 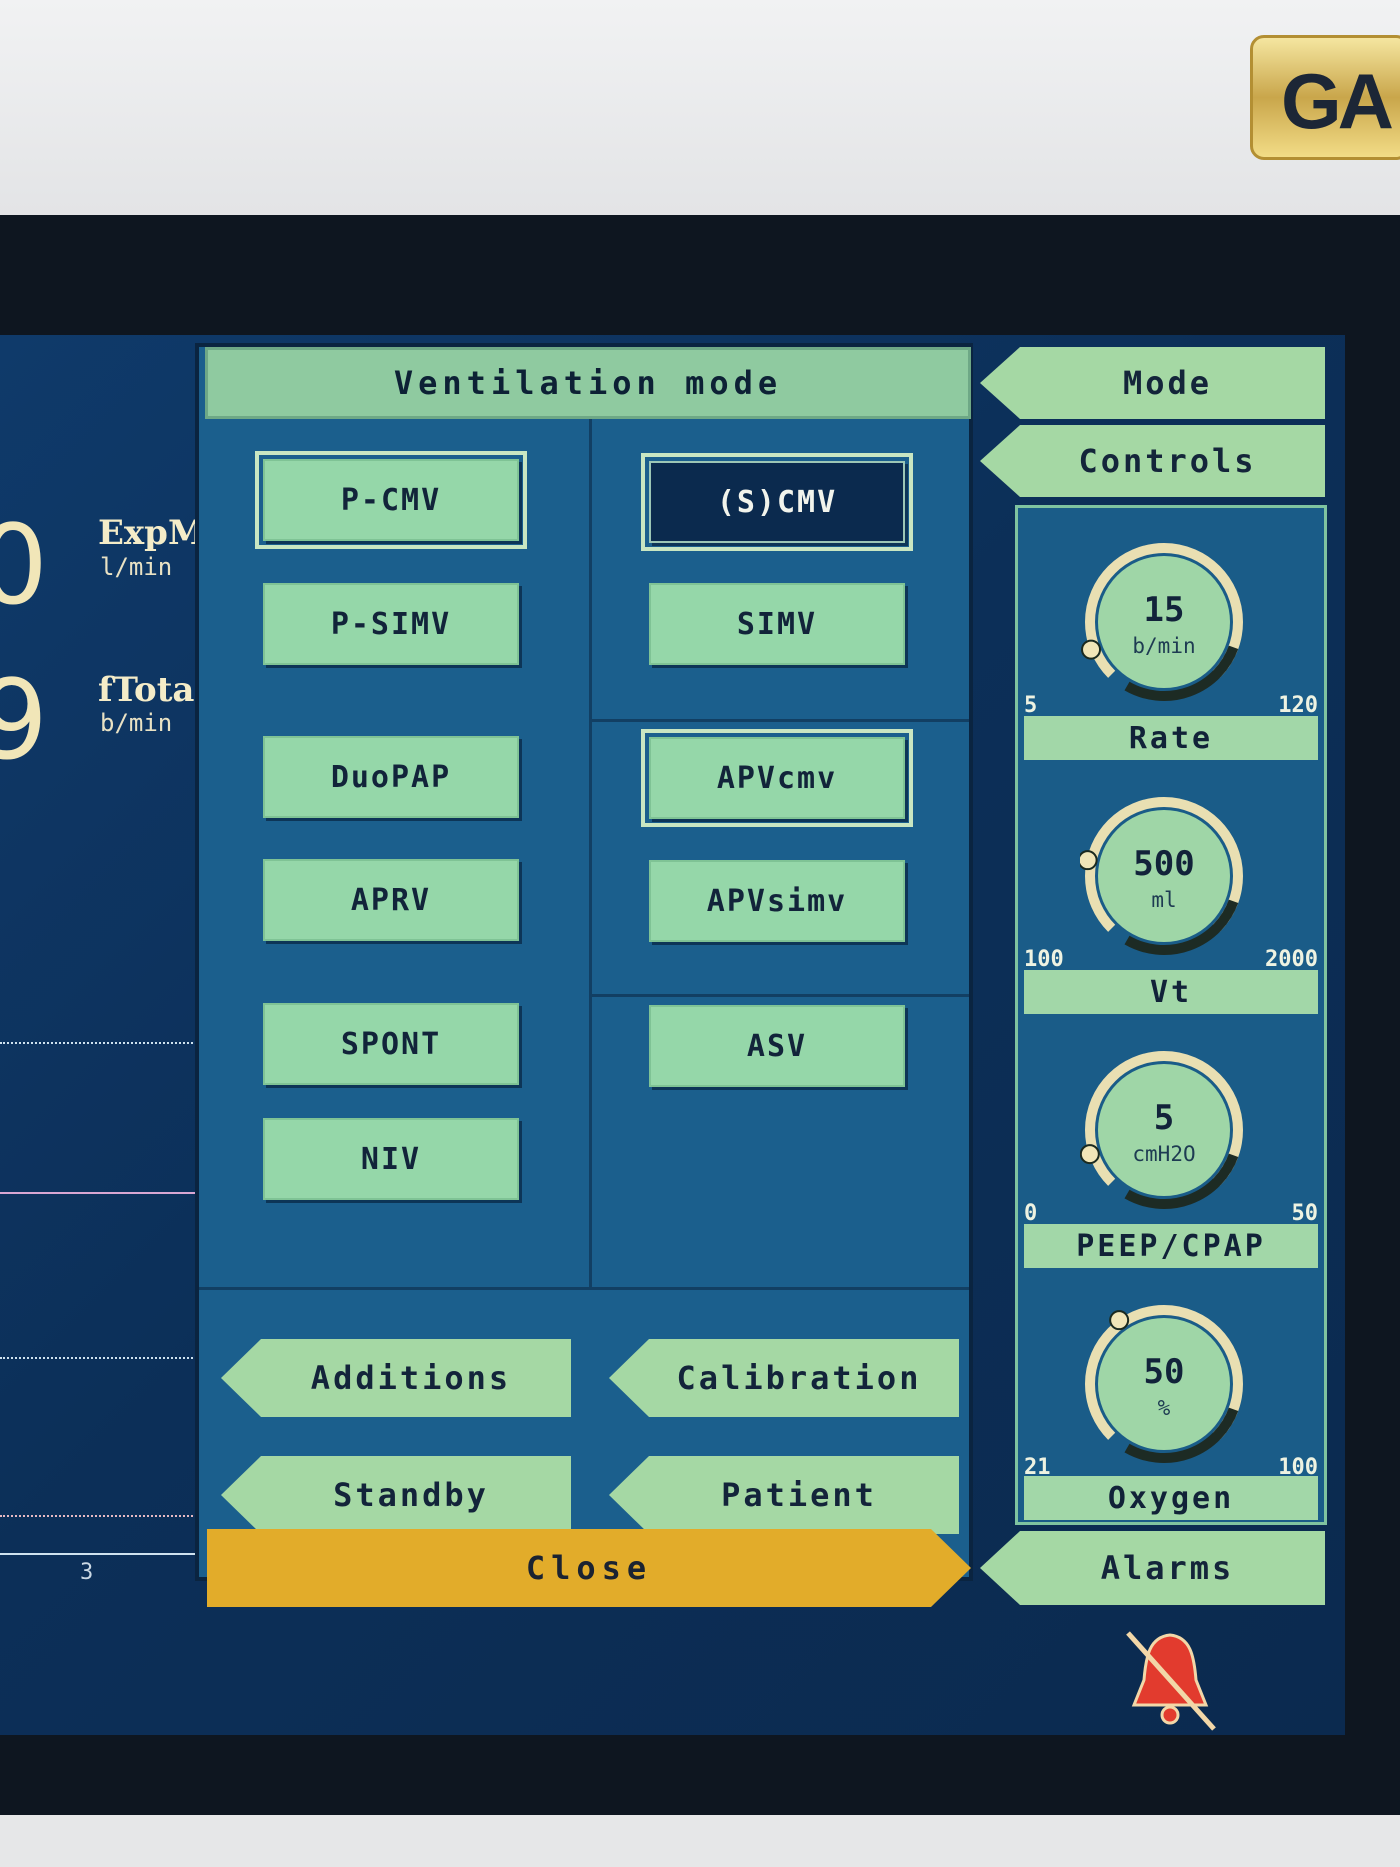 What do you see at coordinates (1152, 383) in the screenshot?
I see `mode-tab: Mode` at bounding box center [1152, 383].